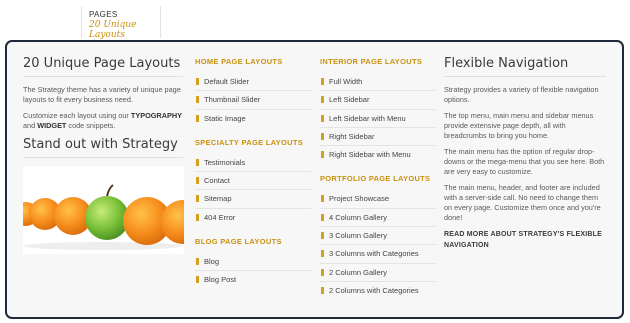 The height and width of the screenshot is (323, 630). I want to click on menu-item-right-sidebar-menu: Right Sidebar with Menu, so click(378, 155).